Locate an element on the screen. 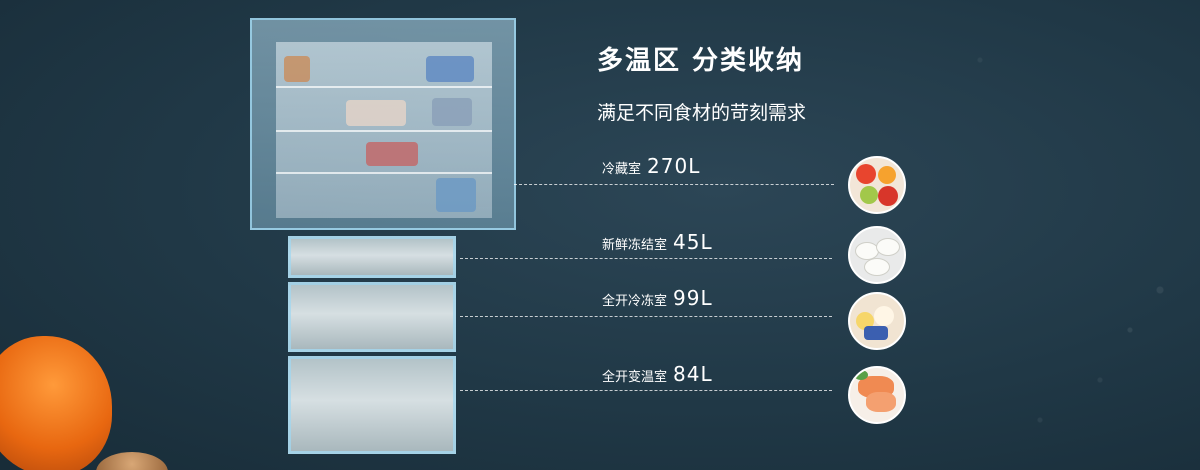  zone-row: 全开变温室 84L is located at coordinates (600, 397).